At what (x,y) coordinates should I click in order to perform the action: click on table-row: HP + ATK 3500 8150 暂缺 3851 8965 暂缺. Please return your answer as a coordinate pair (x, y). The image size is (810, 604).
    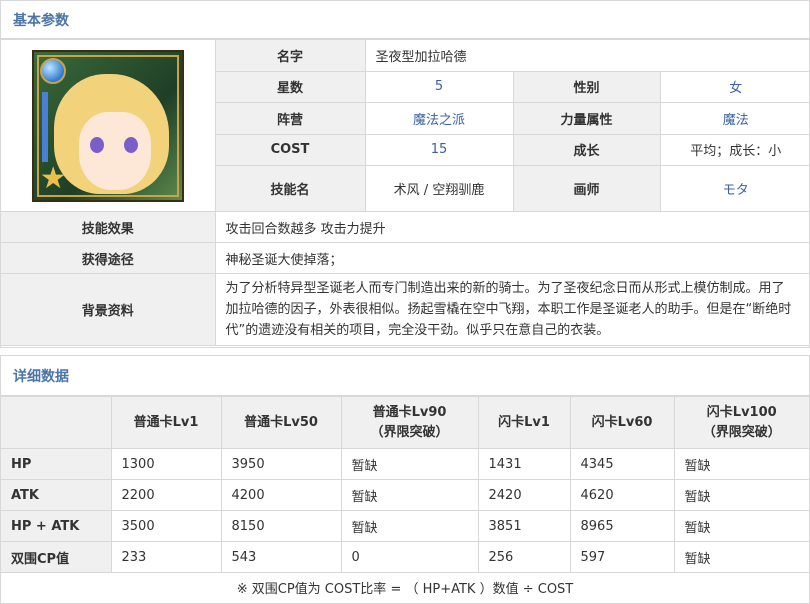
    Looking at the image, I should click on (405, 526).